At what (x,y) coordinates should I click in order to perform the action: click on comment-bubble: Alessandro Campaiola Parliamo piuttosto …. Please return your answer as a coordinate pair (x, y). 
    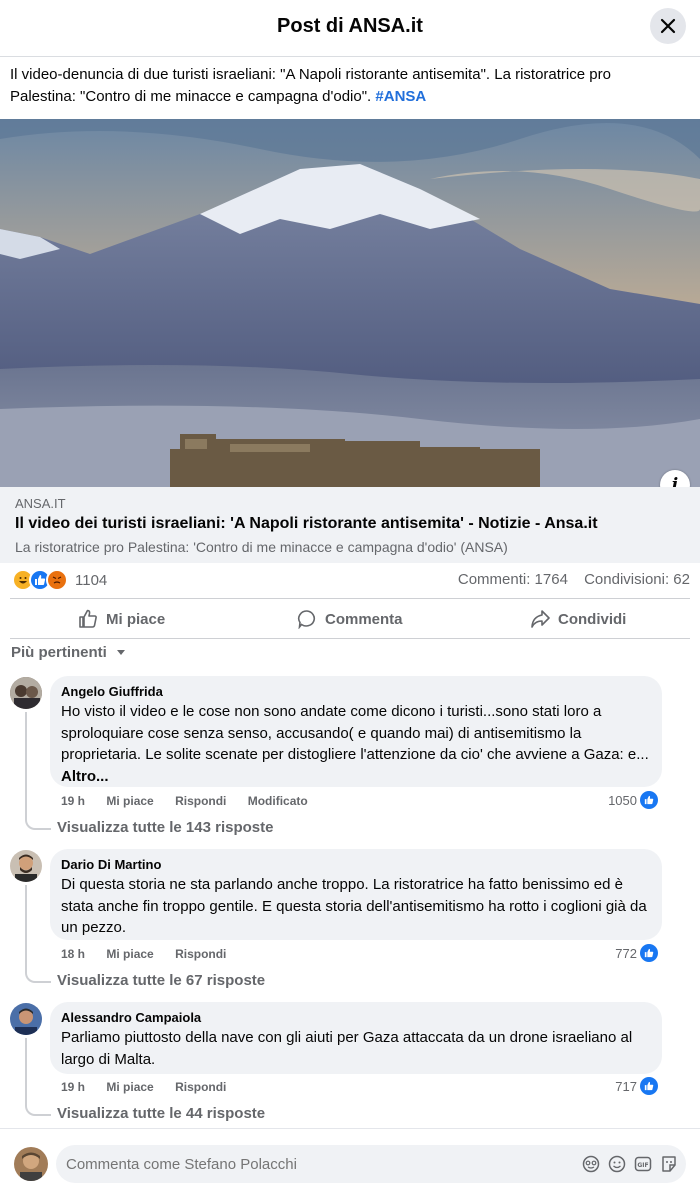
    Looking at the image, I should click on (356, 1038).